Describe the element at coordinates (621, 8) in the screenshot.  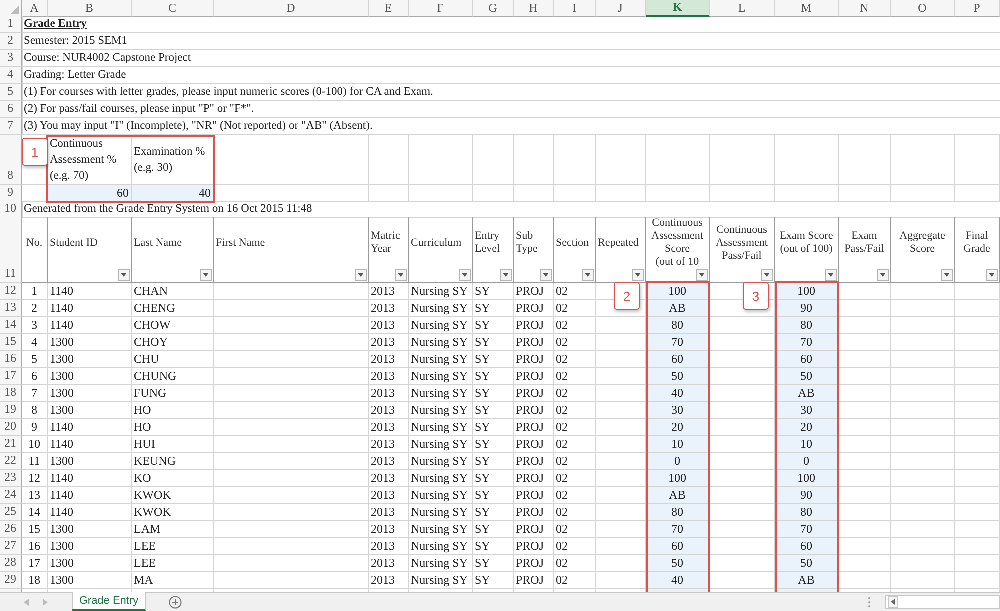
I see `column-letter: J` at that location.